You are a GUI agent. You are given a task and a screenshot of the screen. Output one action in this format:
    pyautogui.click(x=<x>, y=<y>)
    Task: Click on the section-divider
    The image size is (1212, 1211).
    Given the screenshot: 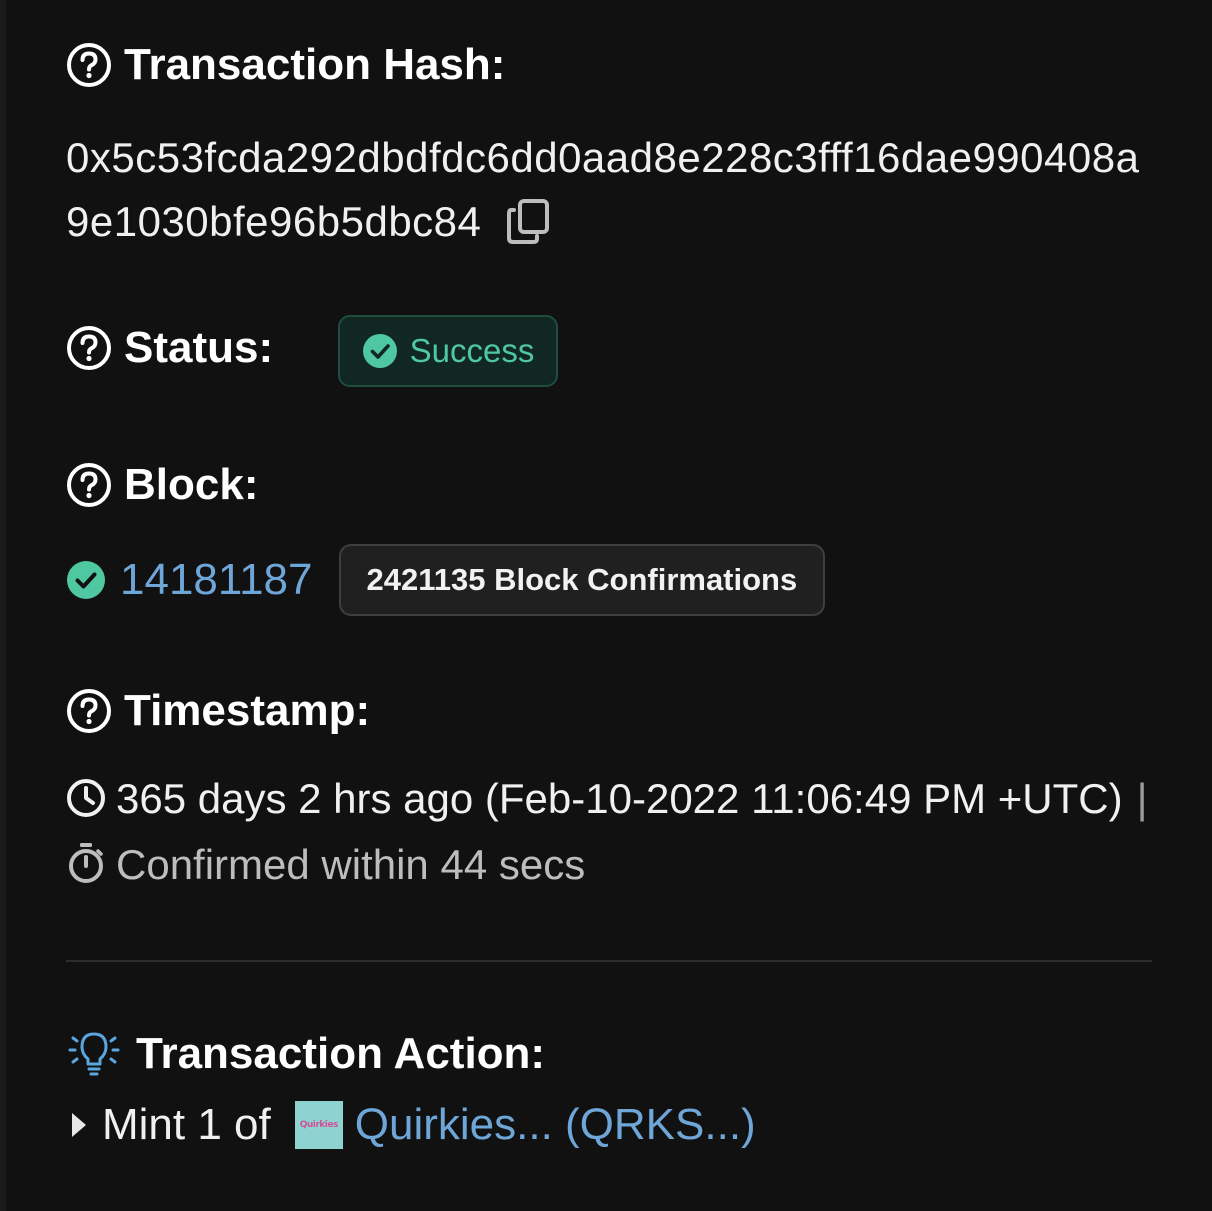 What is the action you would take?
    pyautogui.click(x=609, y=961)
    